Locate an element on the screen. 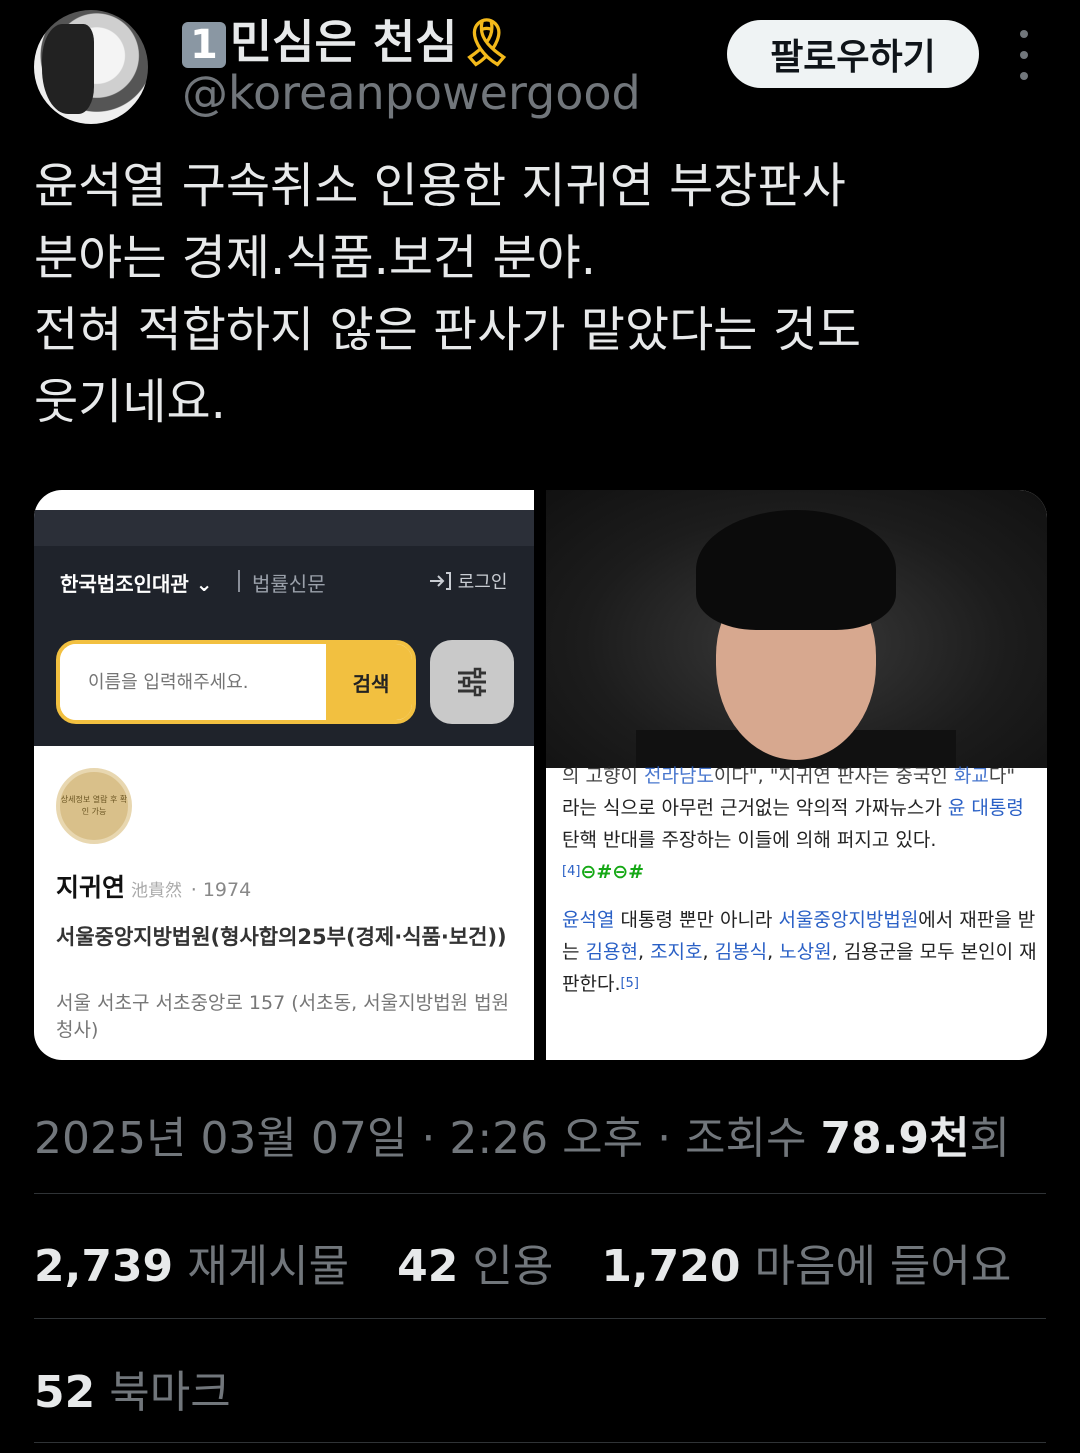  ribbon-icon: 🎗 is located at coordinates (486, 42).